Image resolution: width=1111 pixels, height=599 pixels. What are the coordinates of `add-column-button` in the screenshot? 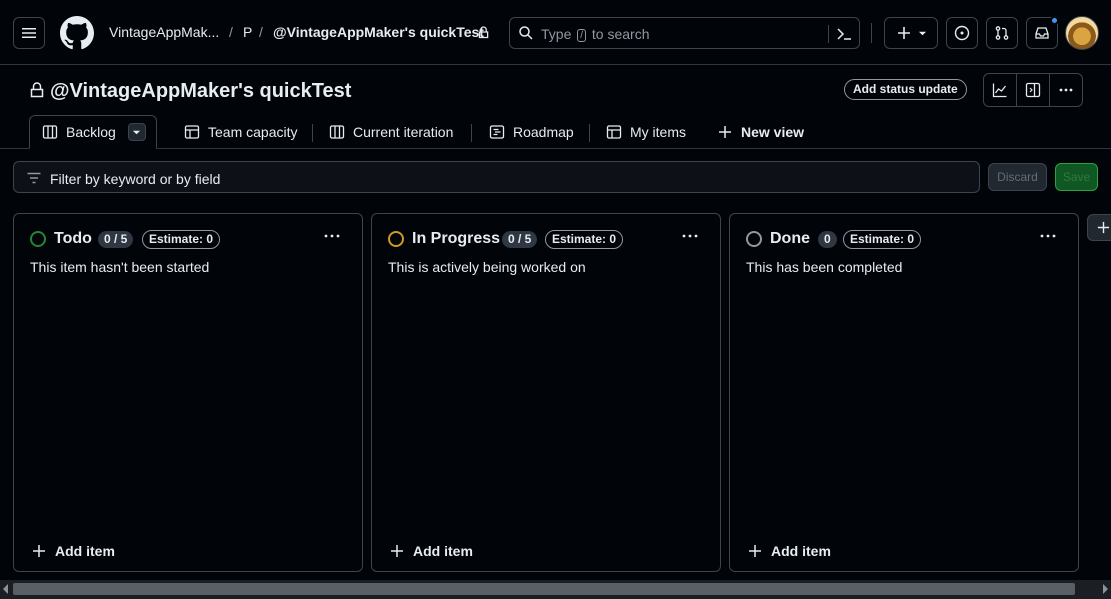 It's located at (1099, 227).